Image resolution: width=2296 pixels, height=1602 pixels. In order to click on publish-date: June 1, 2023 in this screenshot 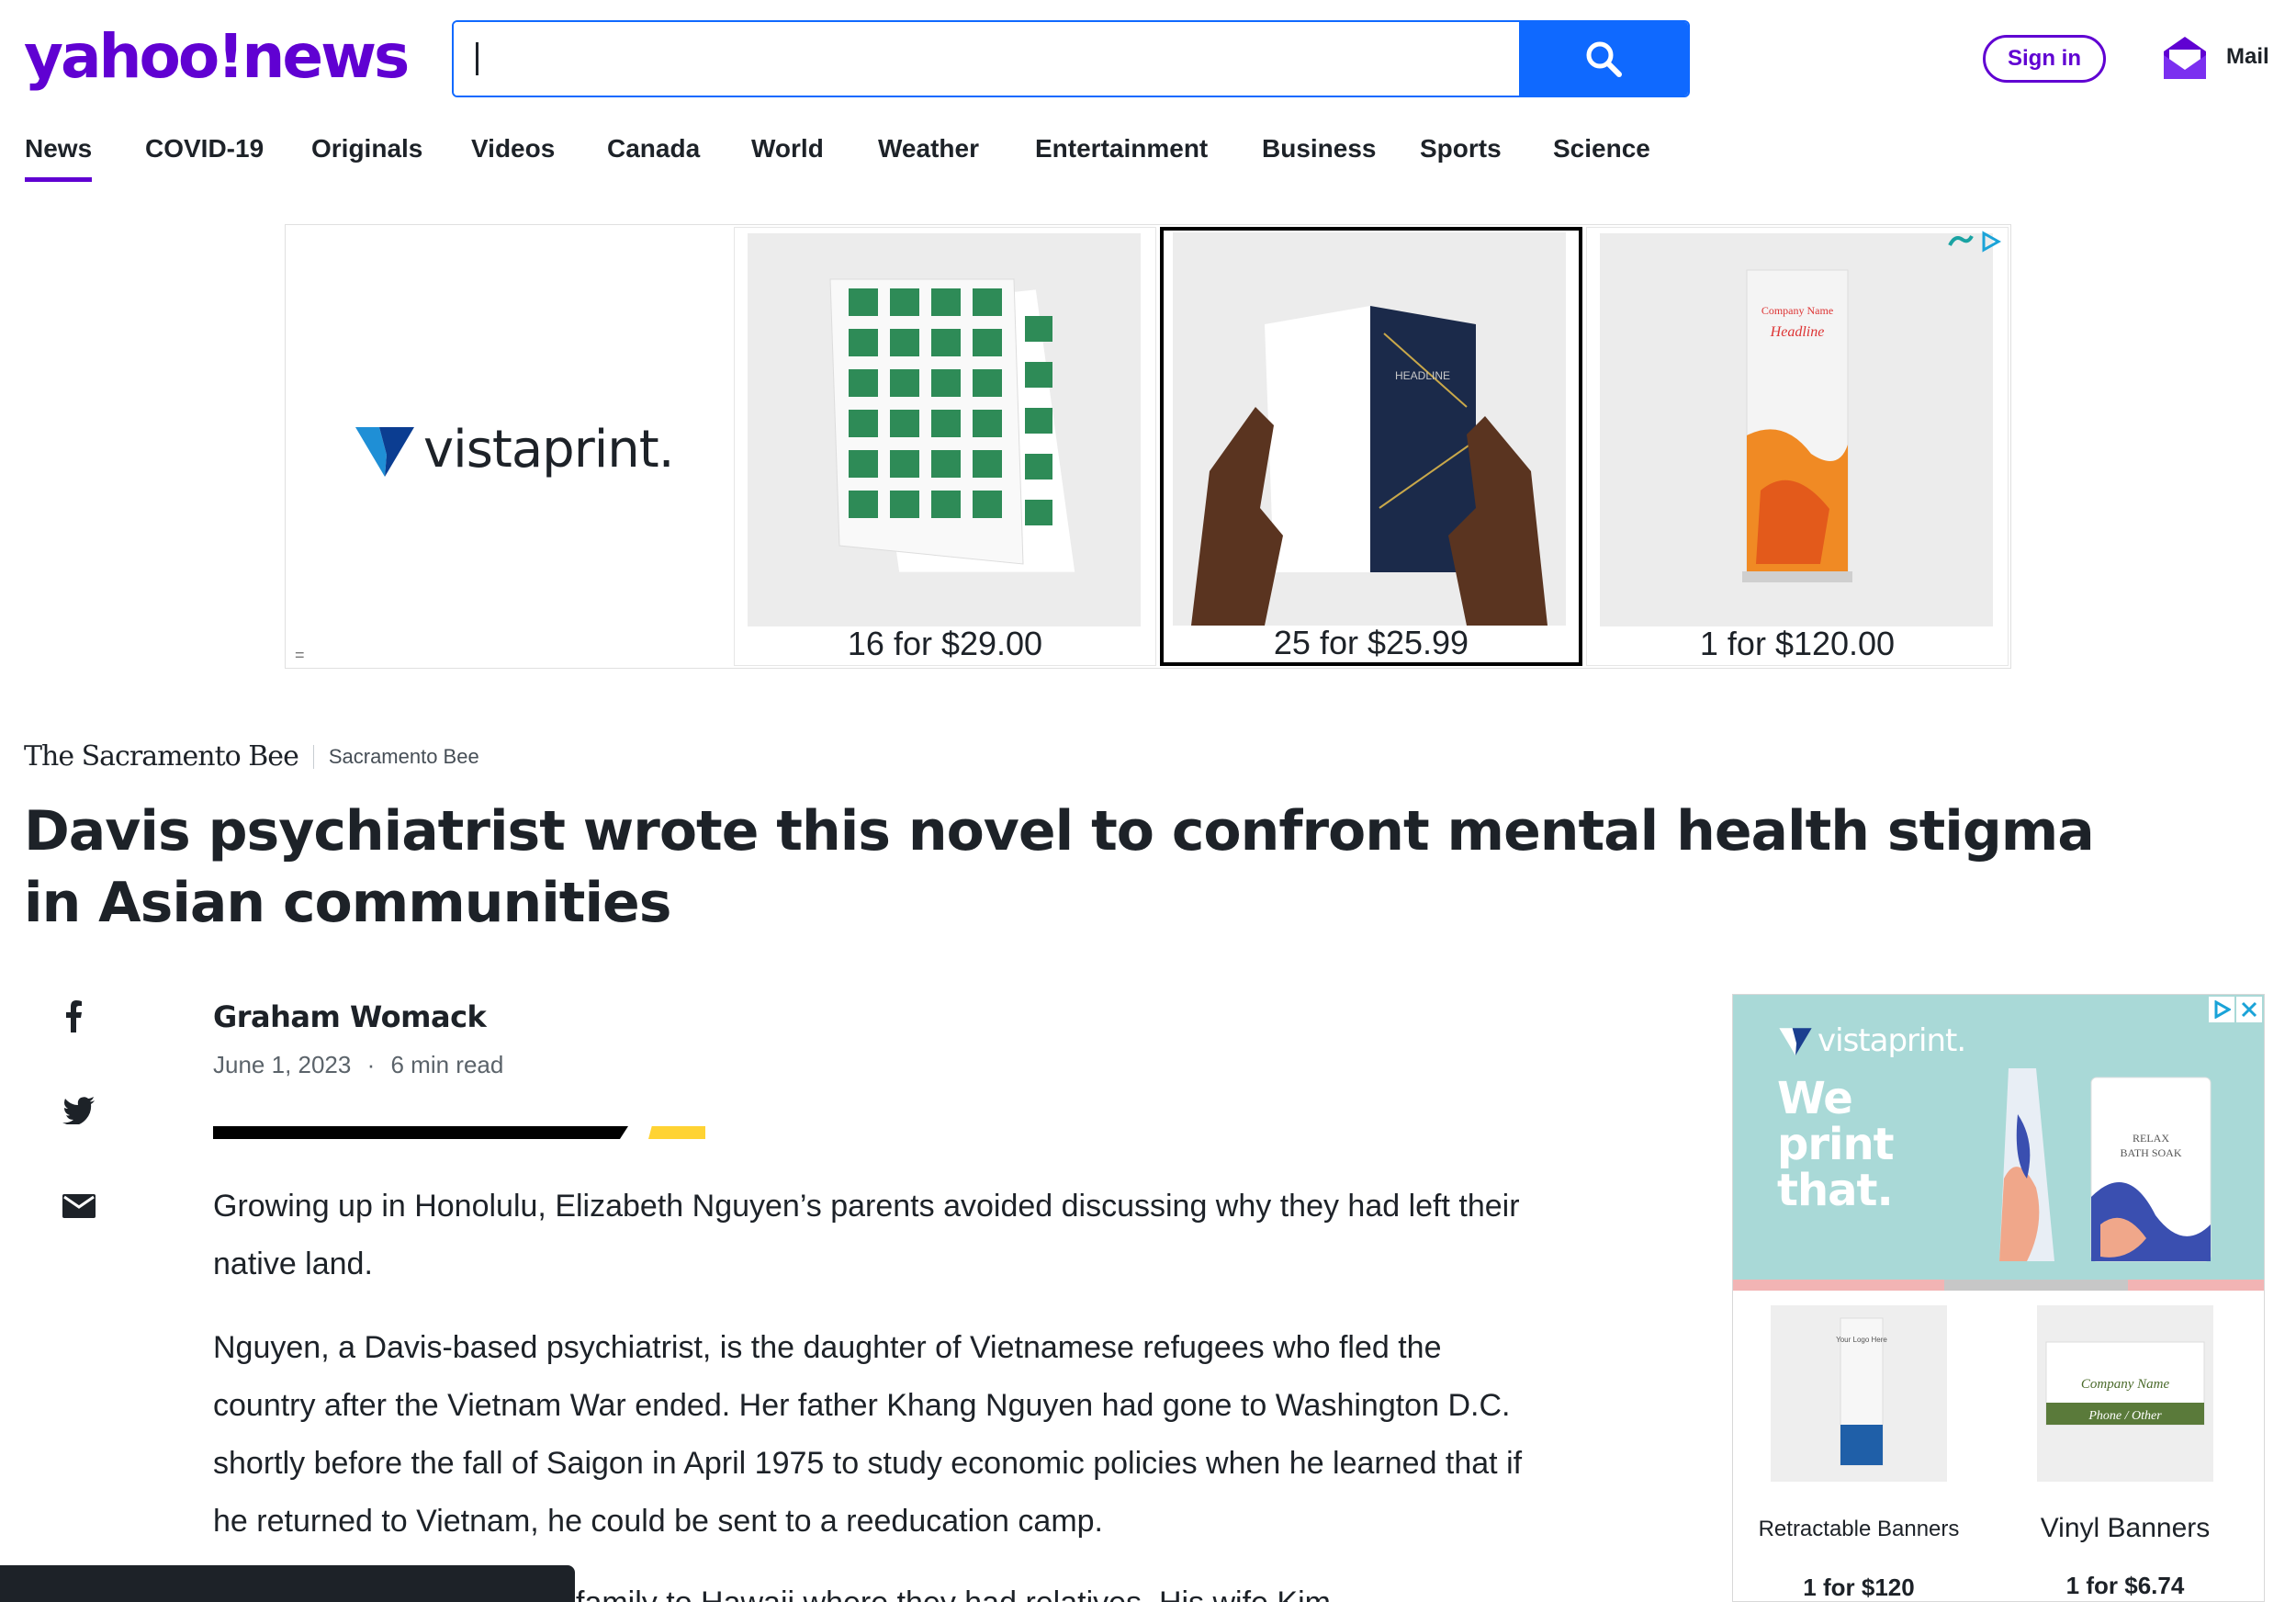, I will do `click(282, 1064)`.